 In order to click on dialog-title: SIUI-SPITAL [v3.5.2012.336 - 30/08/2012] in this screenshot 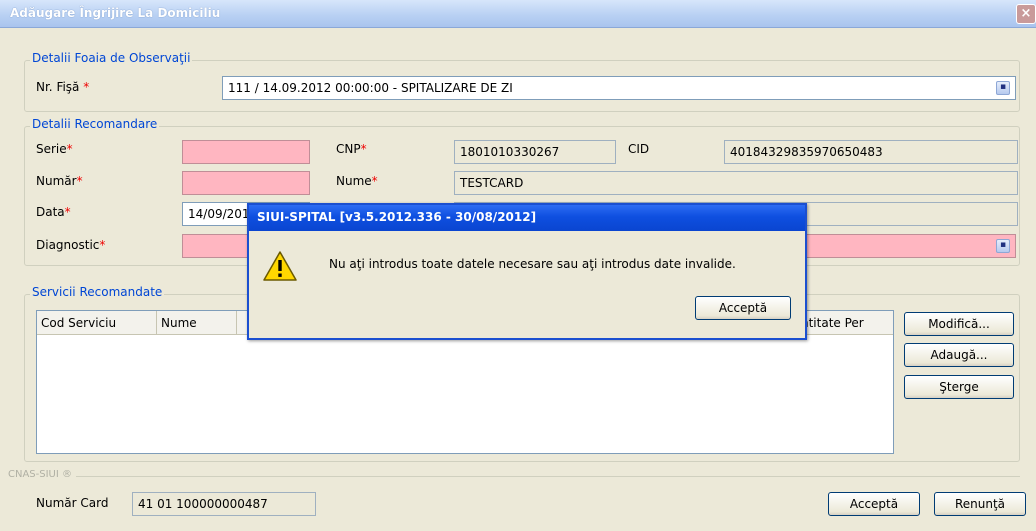, I will do `click(397, 217)`.